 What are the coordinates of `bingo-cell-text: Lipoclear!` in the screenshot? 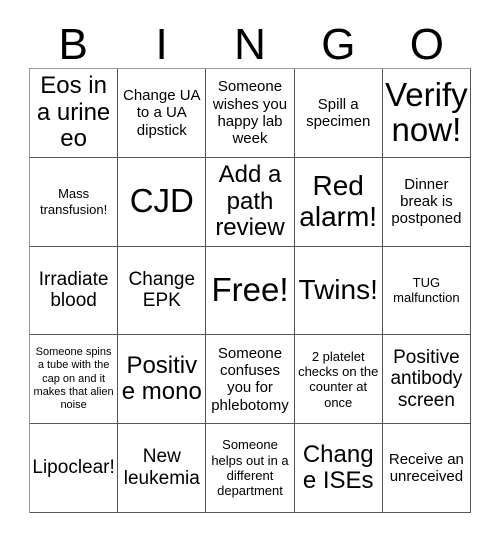 It's located at (73, 468).